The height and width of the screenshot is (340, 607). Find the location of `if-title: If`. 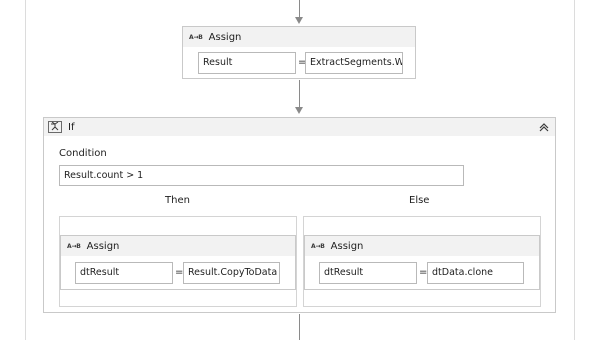

if-title: If is located at coordinates (71, 127).